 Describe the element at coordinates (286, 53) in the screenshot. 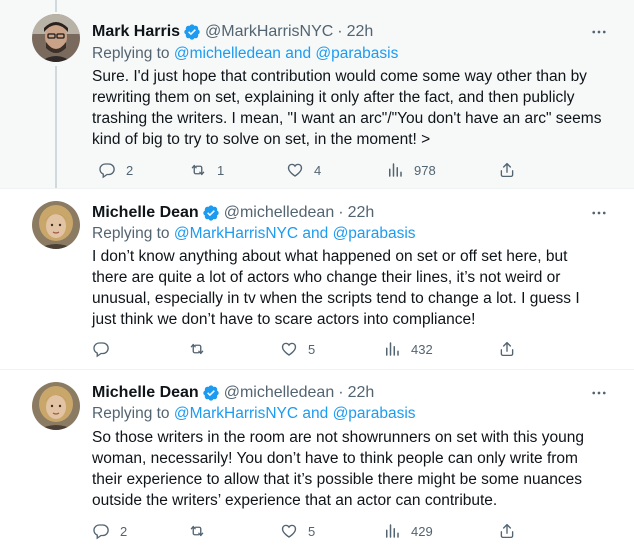

I see `replying-to-link: @michelledean and @parabasis` at that location.